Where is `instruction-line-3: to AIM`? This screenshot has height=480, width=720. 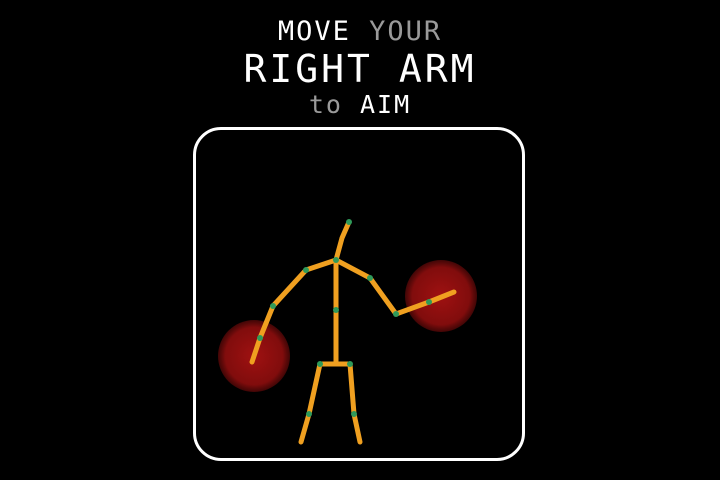
instruction-line-3: to AIM is located at coordinates (360, 104).